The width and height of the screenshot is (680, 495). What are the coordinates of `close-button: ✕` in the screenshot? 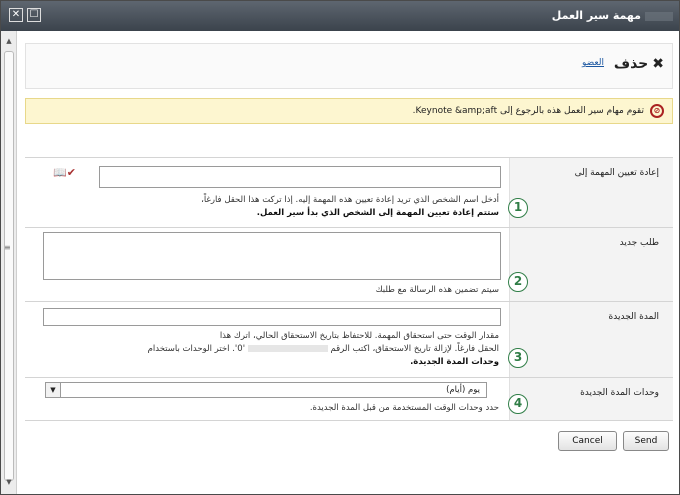 It's located at (16, 15).